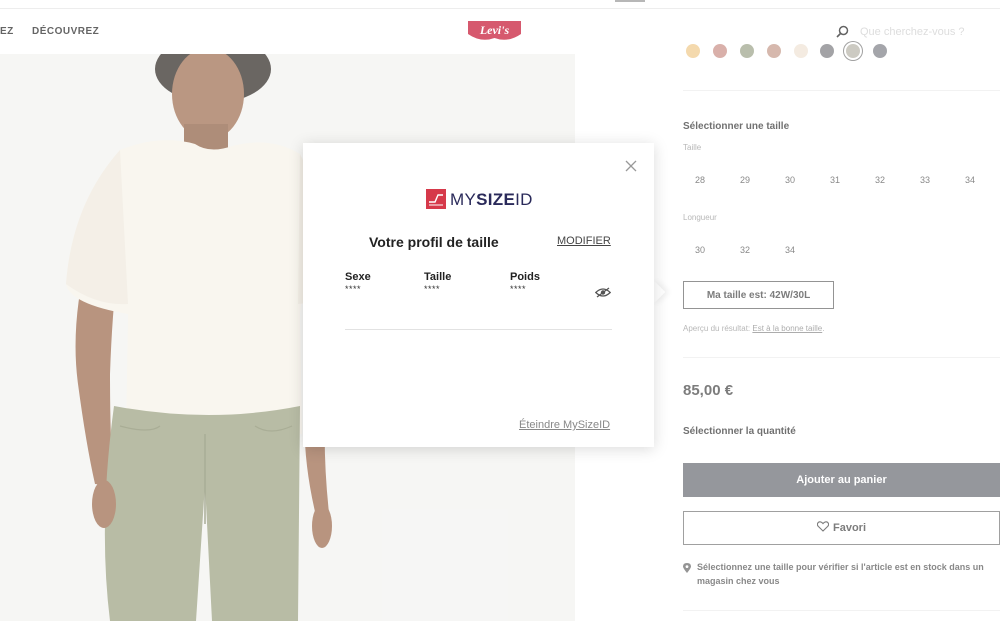  What do you see at coordinates (525, 277) in the screenshot?
I see `field-label: Poids` at bounding box center [525, 277].